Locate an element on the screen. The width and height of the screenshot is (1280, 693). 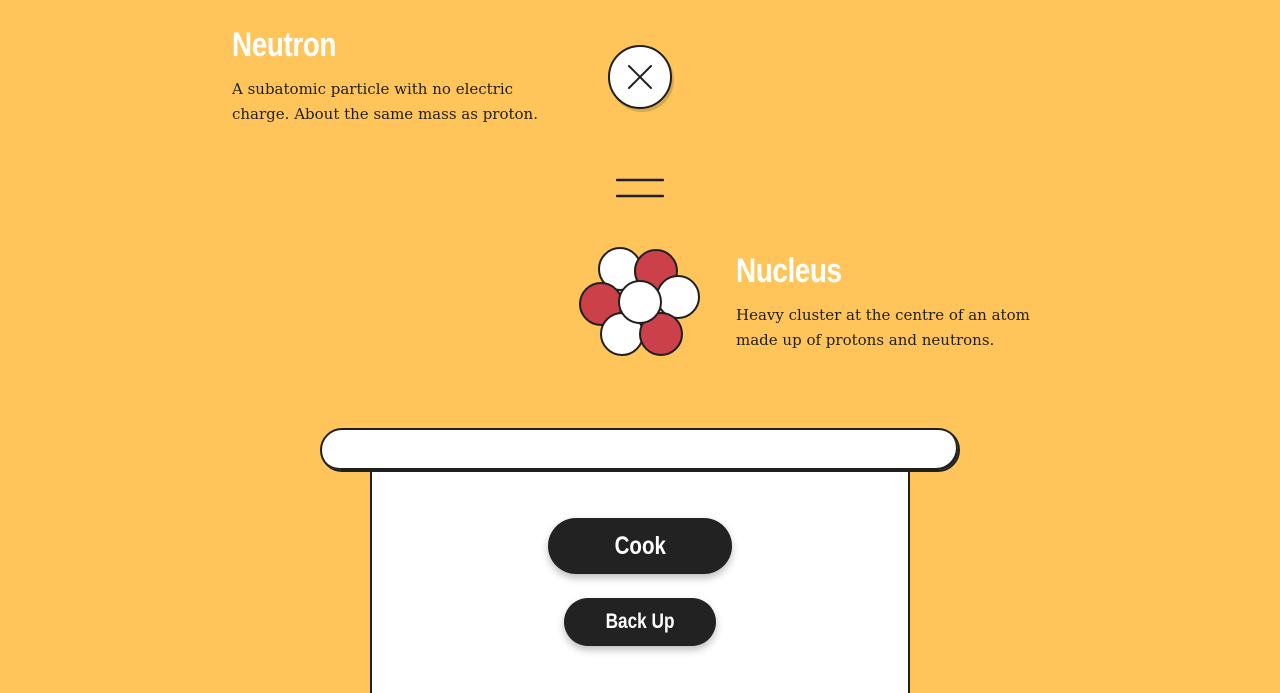
pot-body is located at coordinates (640, 576).